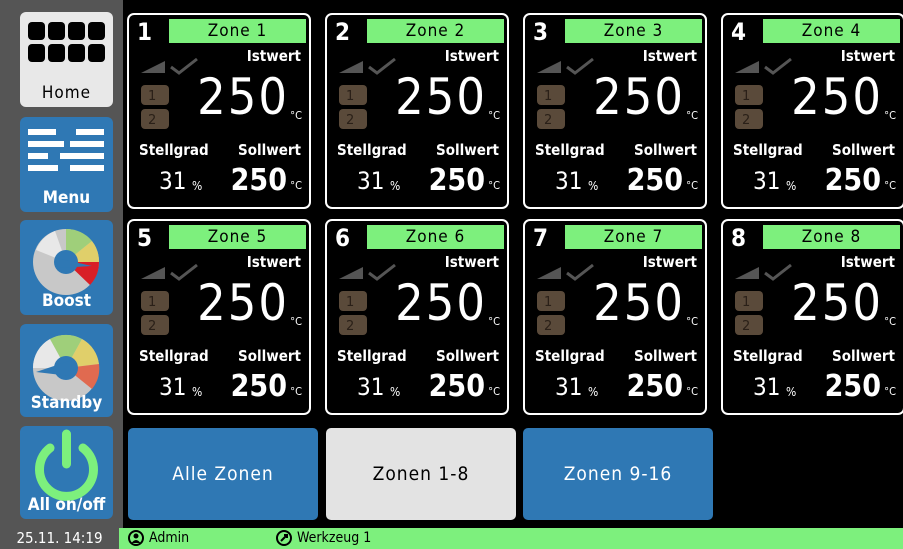 The width and height of the screenshot is (903, 549). What do you see at coordinates (237, 31) in the screenshot?
I see `zone-name: Zone 1` at bounding box center [237, 31].